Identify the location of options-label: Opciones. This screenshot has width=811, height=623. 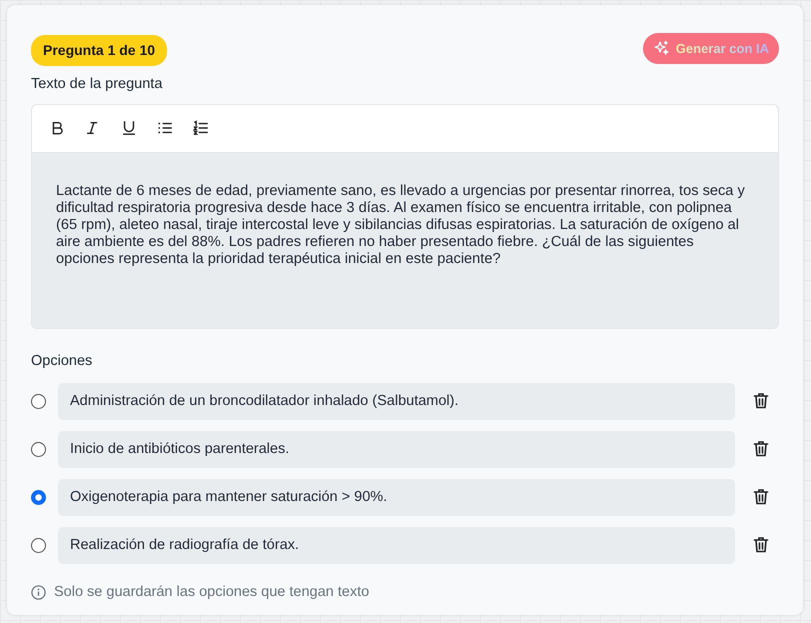
(62, 361).